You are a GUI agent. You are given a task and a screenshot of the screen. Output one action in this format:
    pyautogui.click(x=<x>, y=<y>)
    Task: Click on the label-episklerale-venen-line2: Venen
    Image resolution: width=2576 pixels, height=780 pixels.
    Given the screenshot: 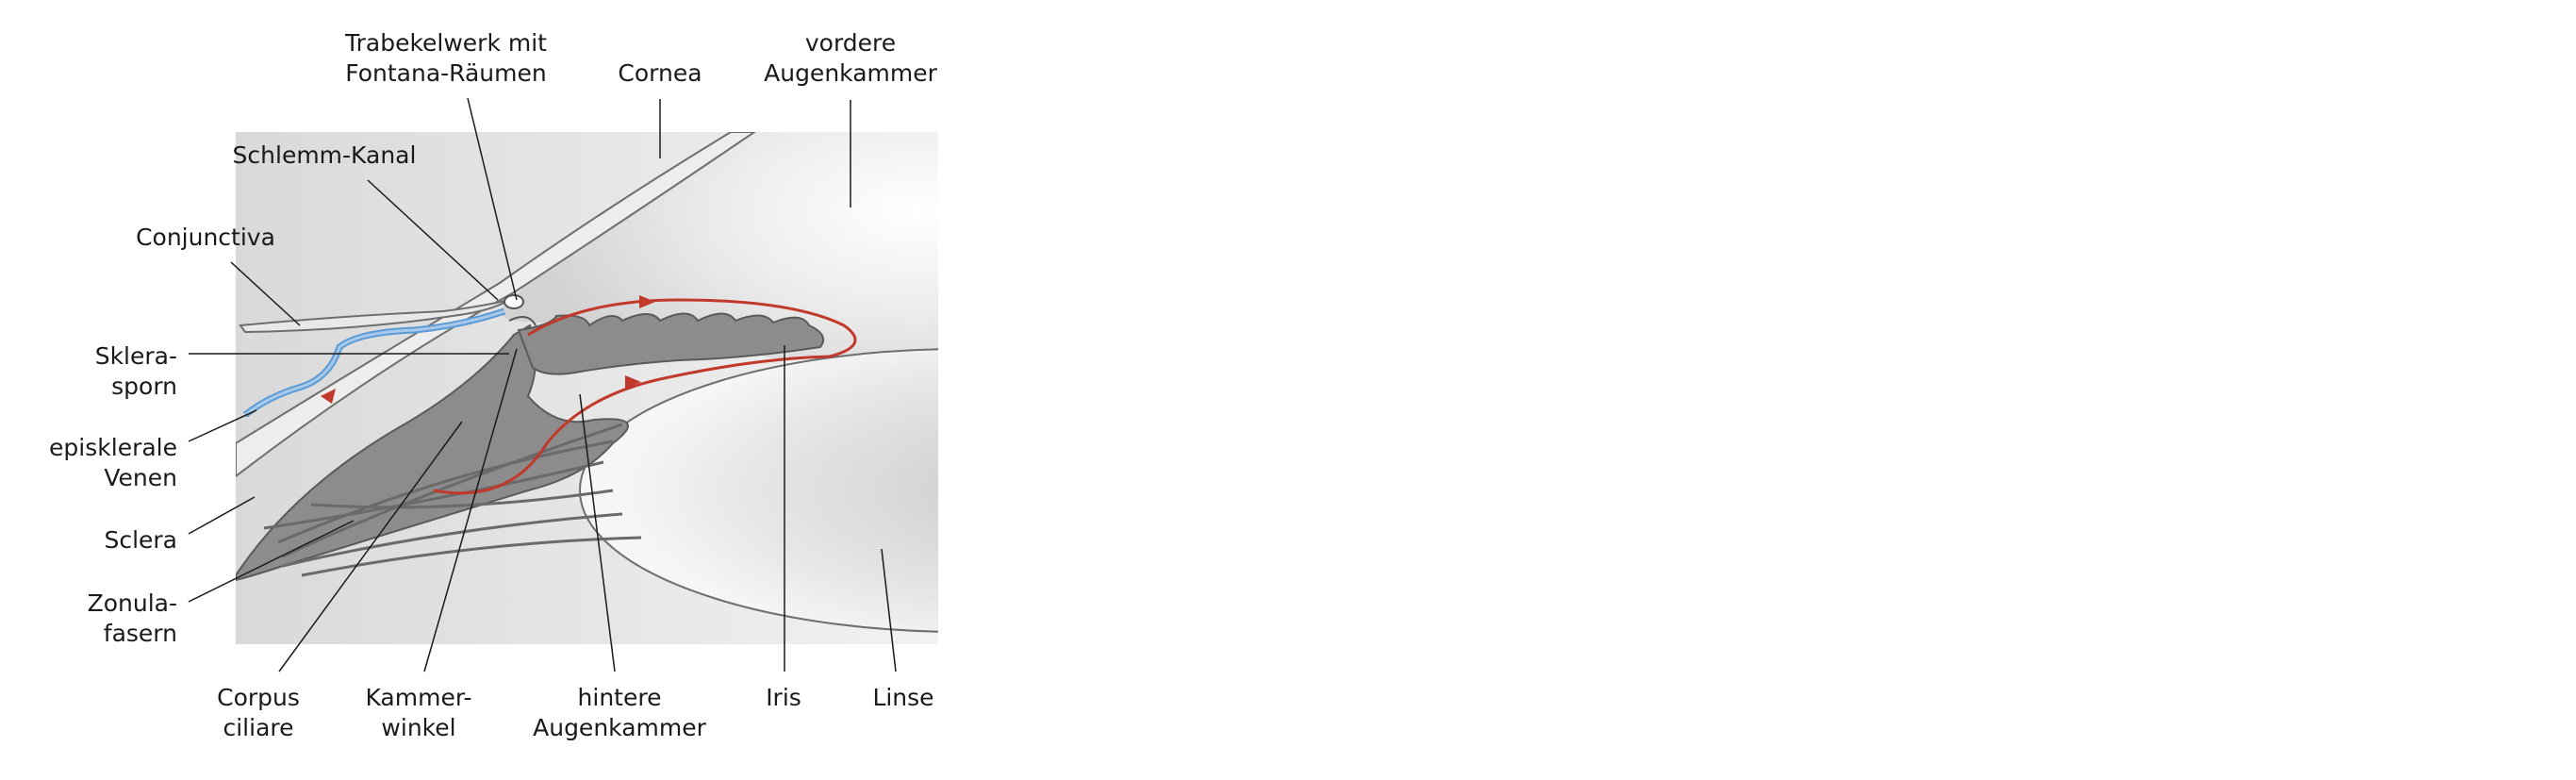 What is the action you would take?
    pyautogui.click(x=140, y=477)
    